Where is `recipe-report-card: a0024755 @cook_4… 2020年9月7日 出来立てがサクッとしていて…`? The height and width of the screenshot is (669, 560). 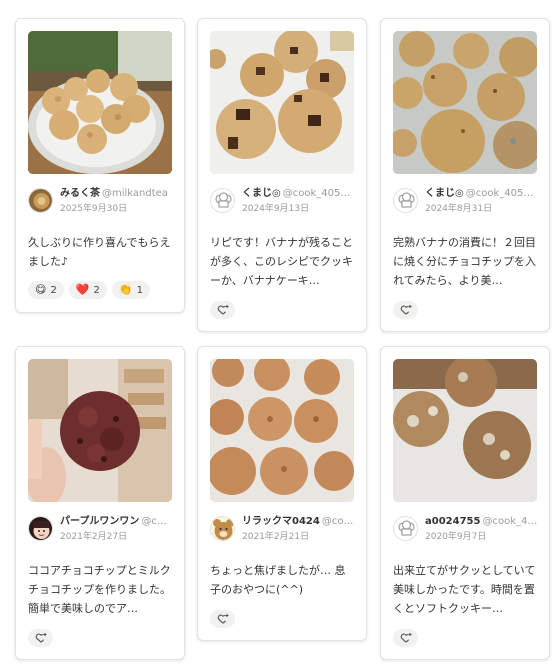 recipe-report-card: a0024755 @cook_4… 2020年9月7日 出来立てがサクッとしていて… is located at coordinates (465, 503).